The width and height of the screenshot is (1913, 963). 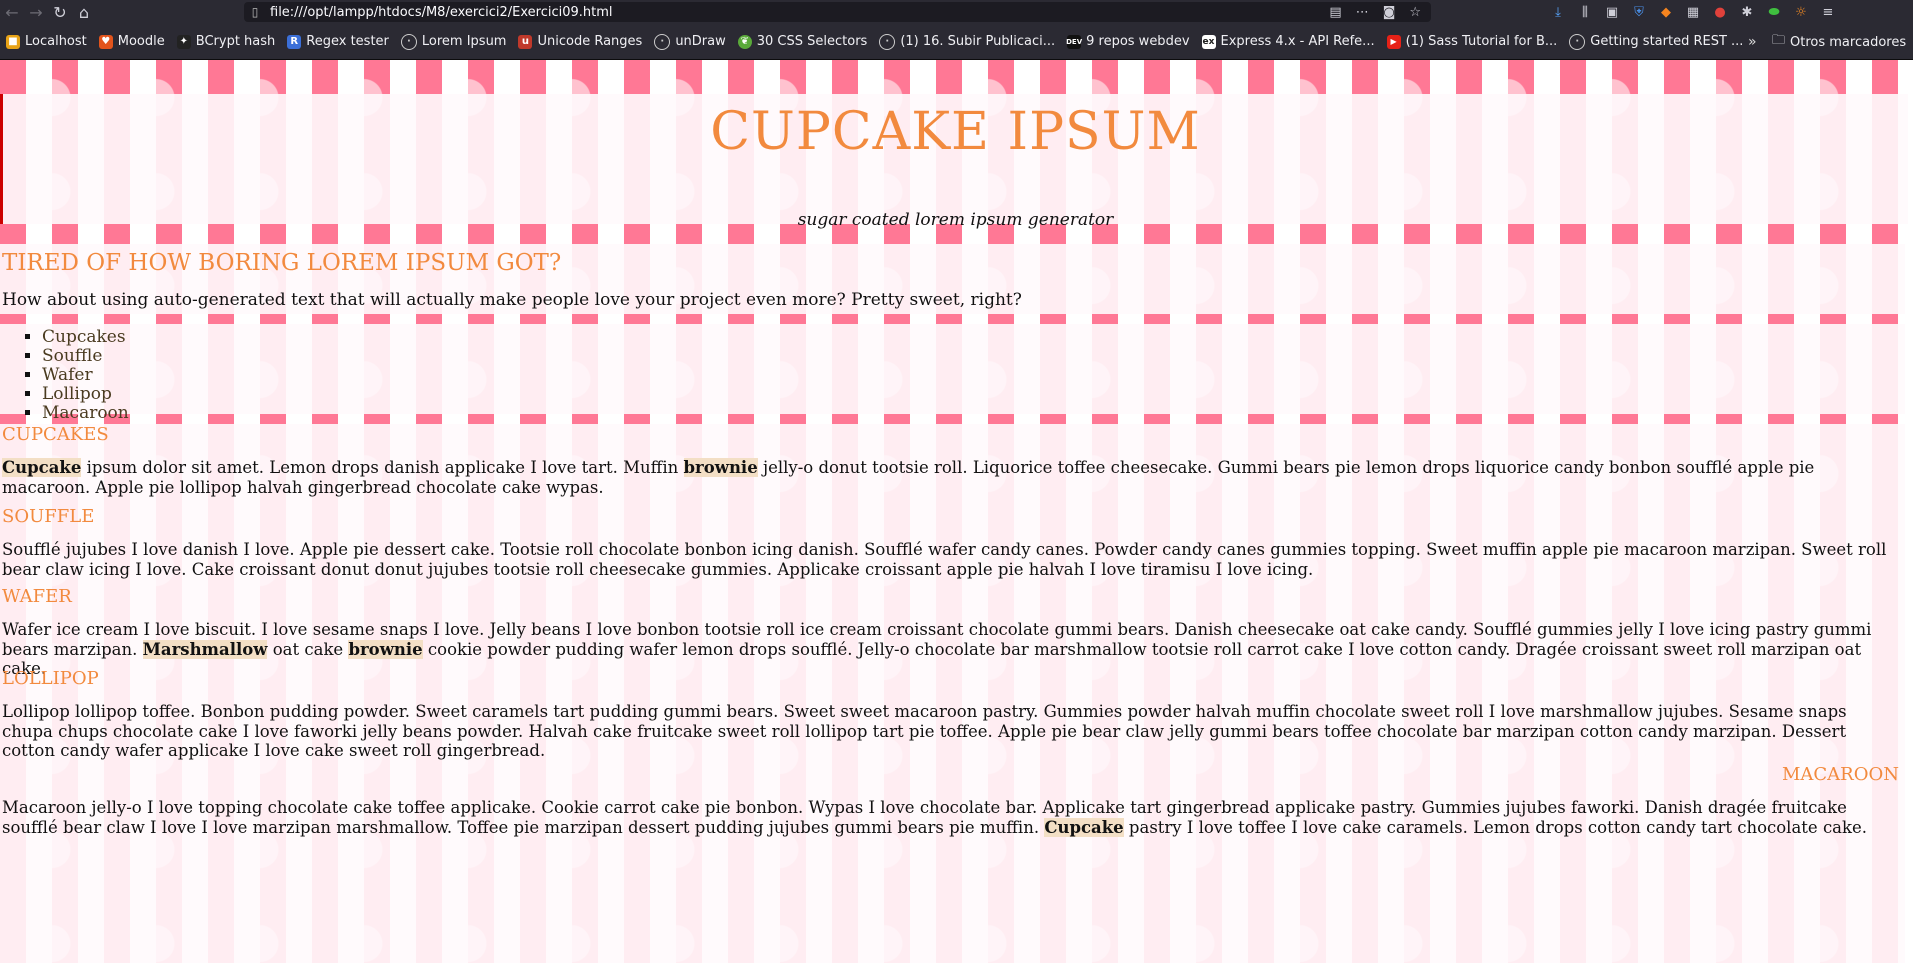 I want to click on bookmark-unicode: u Unicode Ranges, so click(x=580, y=41).